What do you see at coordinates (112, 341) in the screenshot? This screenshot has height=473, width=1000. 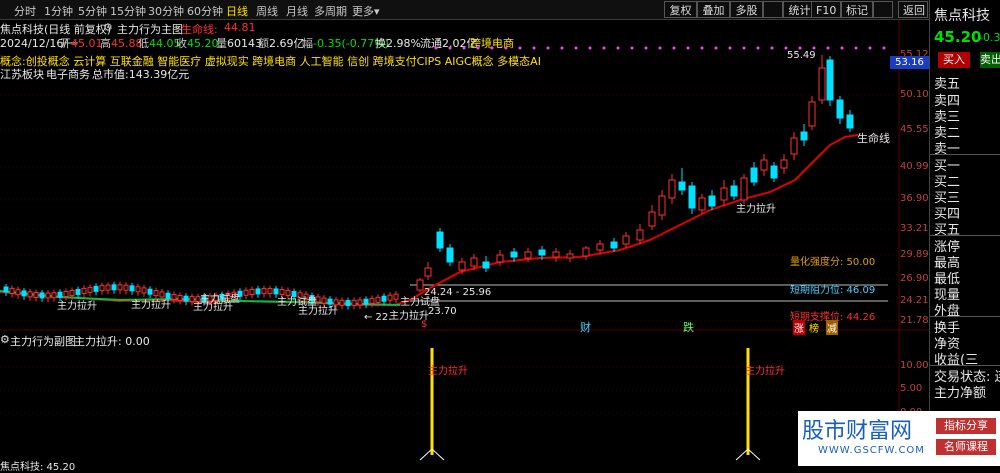 I see `sub-indicator-value: 主力拉升: 0.00` at bounding box center [112, 341].